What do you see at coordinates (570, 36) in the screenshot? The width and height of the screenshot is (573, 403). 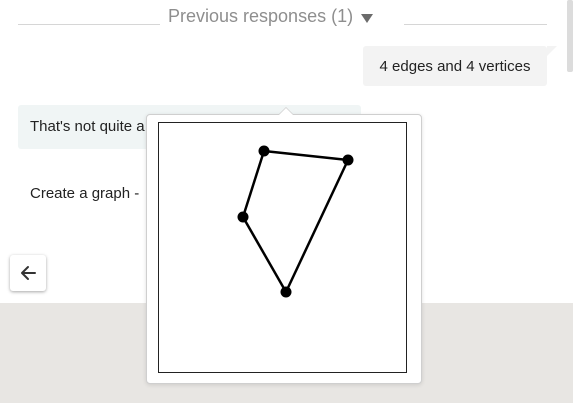 I see `scrollbar` at bounding box center [570, 36].